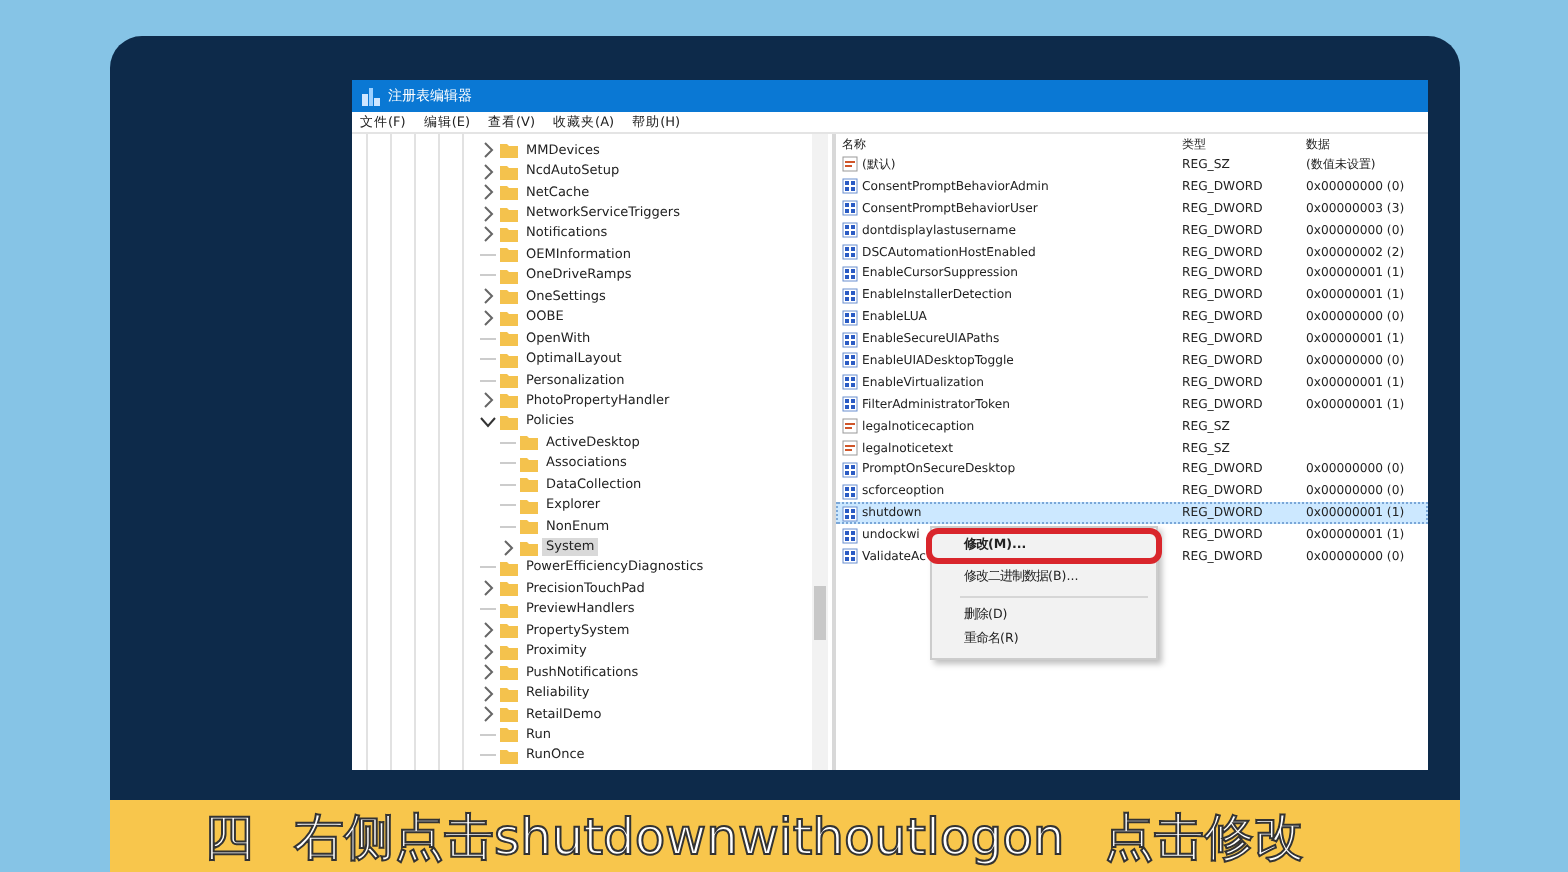 The height and width of the screenshot is (872, 1568). I want to click on scrollbar, so click(820, 452).